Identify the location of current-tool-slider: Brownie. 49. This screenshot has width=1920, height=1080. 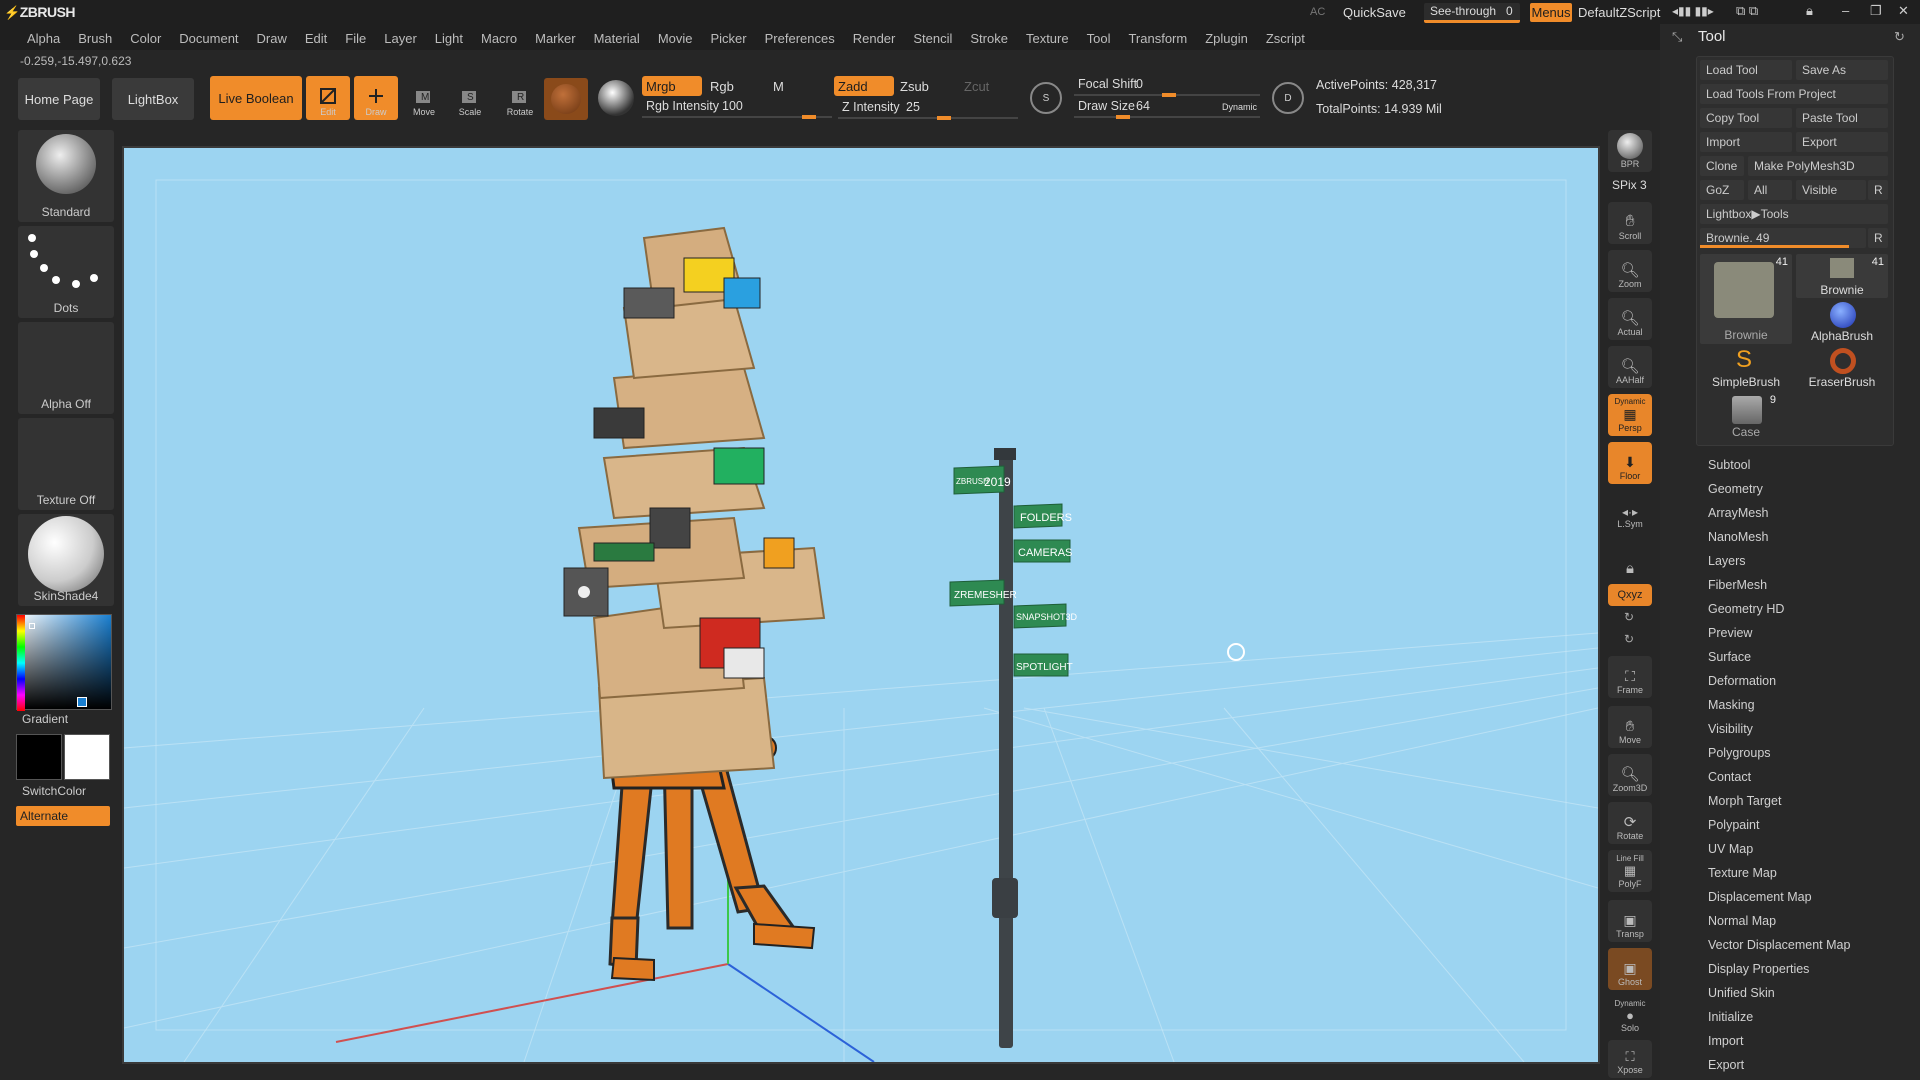
(1783, 238).